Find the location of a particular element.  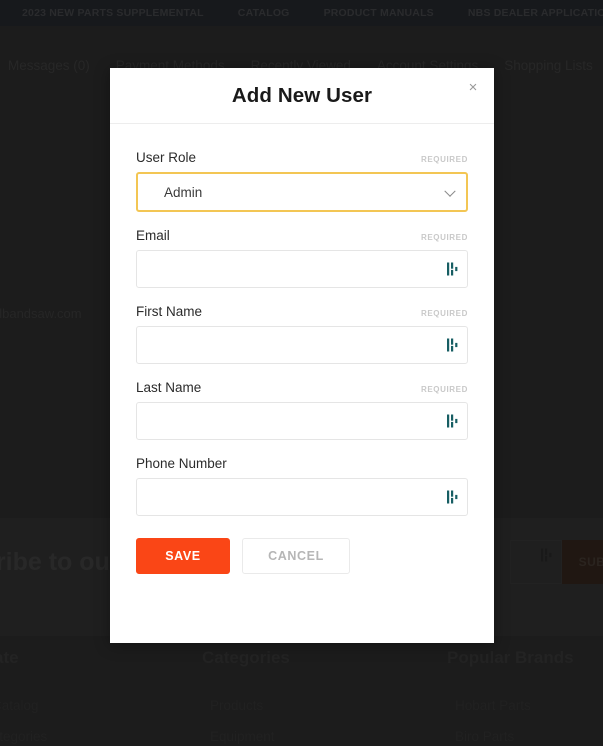

field-label-first-name: First Name is located at coordinates (169, 311).